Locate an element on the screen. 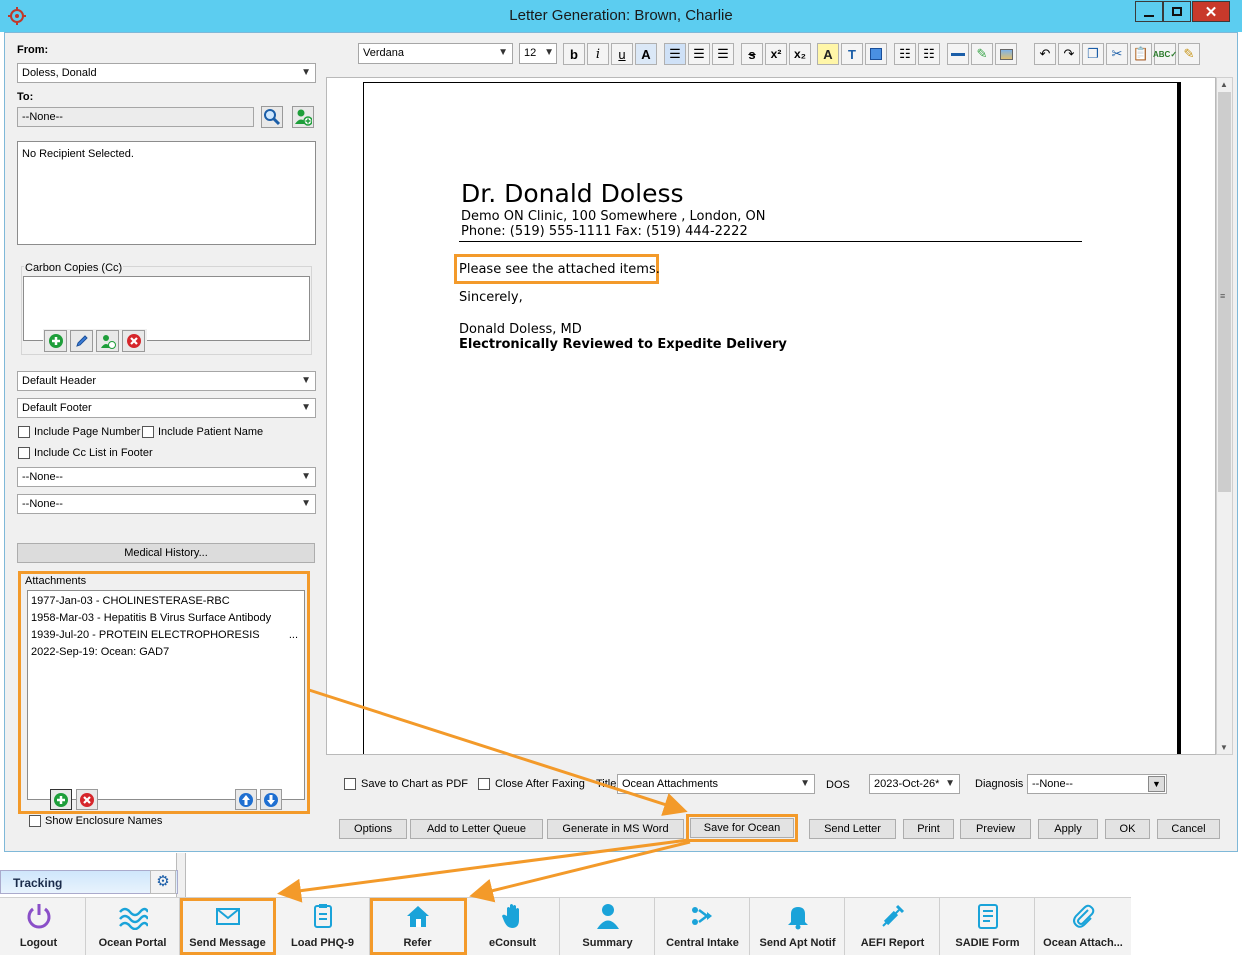 The image size is (1242, 955). cc-add-button is located at coordinates (55, 341).